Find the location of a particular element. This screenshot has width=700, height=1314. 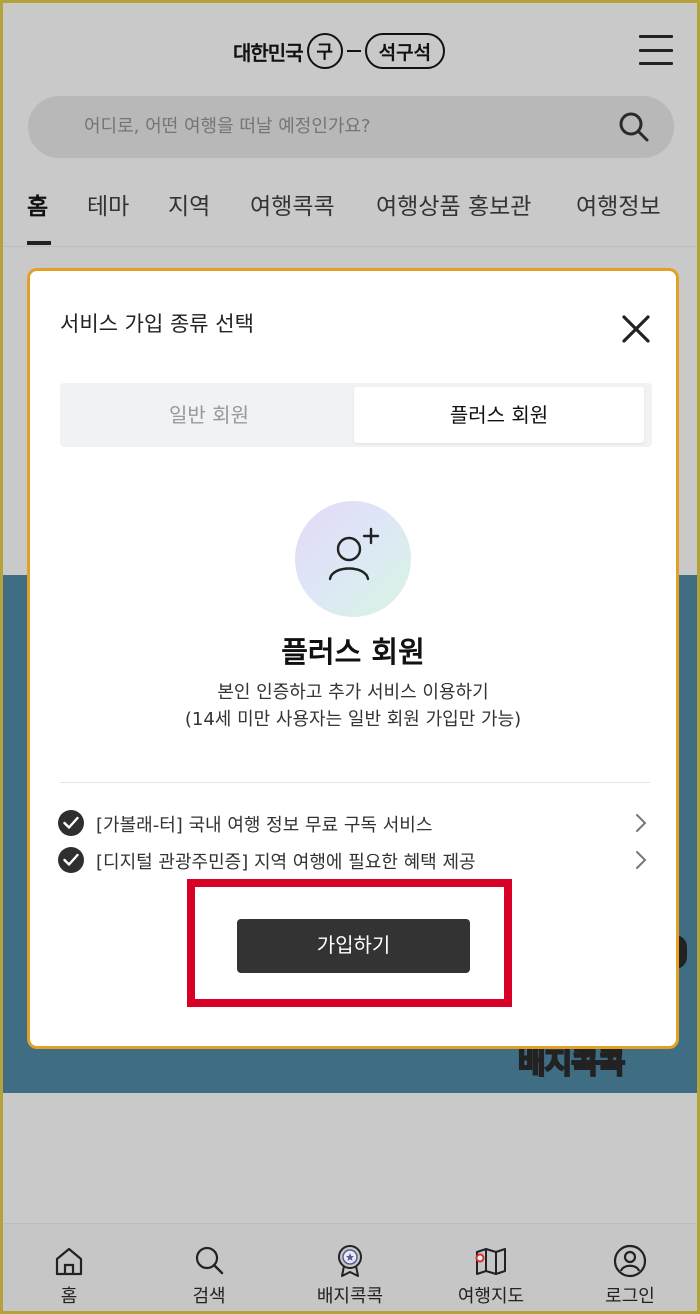

bottom-nav-badge: 배지콕콕 is located at coordinates (350, 1267).